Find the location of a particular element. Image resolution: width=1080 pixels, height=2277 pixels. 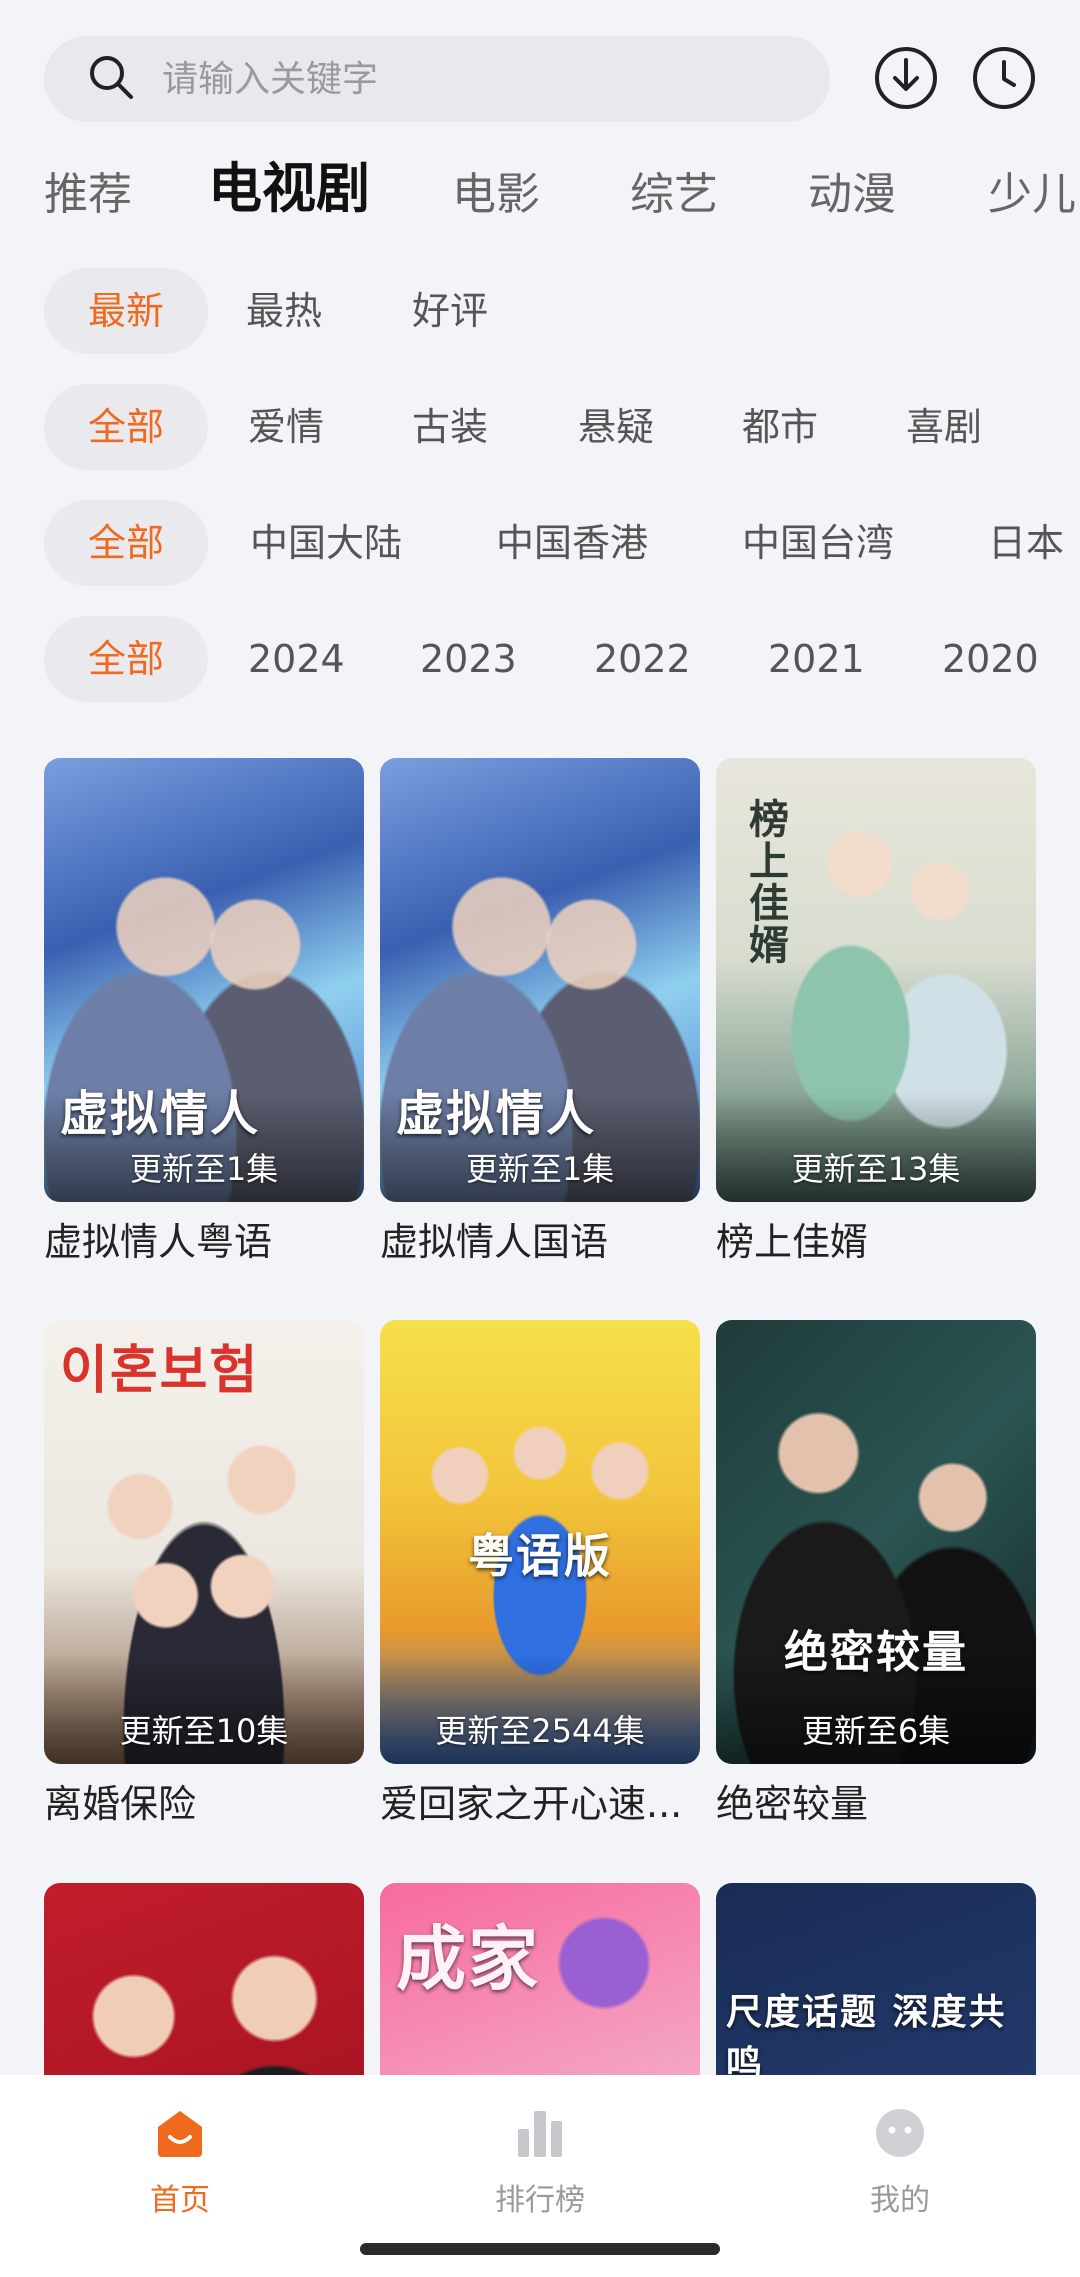

poster-image: 绝密较量 更新至6集 is located at coordinates (876, 1542).